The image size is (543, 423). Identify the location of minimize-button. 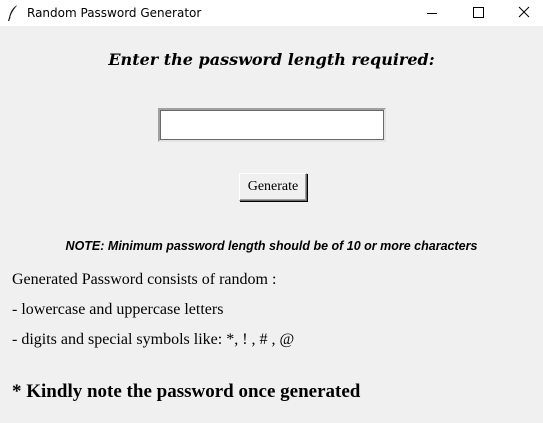
(432, 13).